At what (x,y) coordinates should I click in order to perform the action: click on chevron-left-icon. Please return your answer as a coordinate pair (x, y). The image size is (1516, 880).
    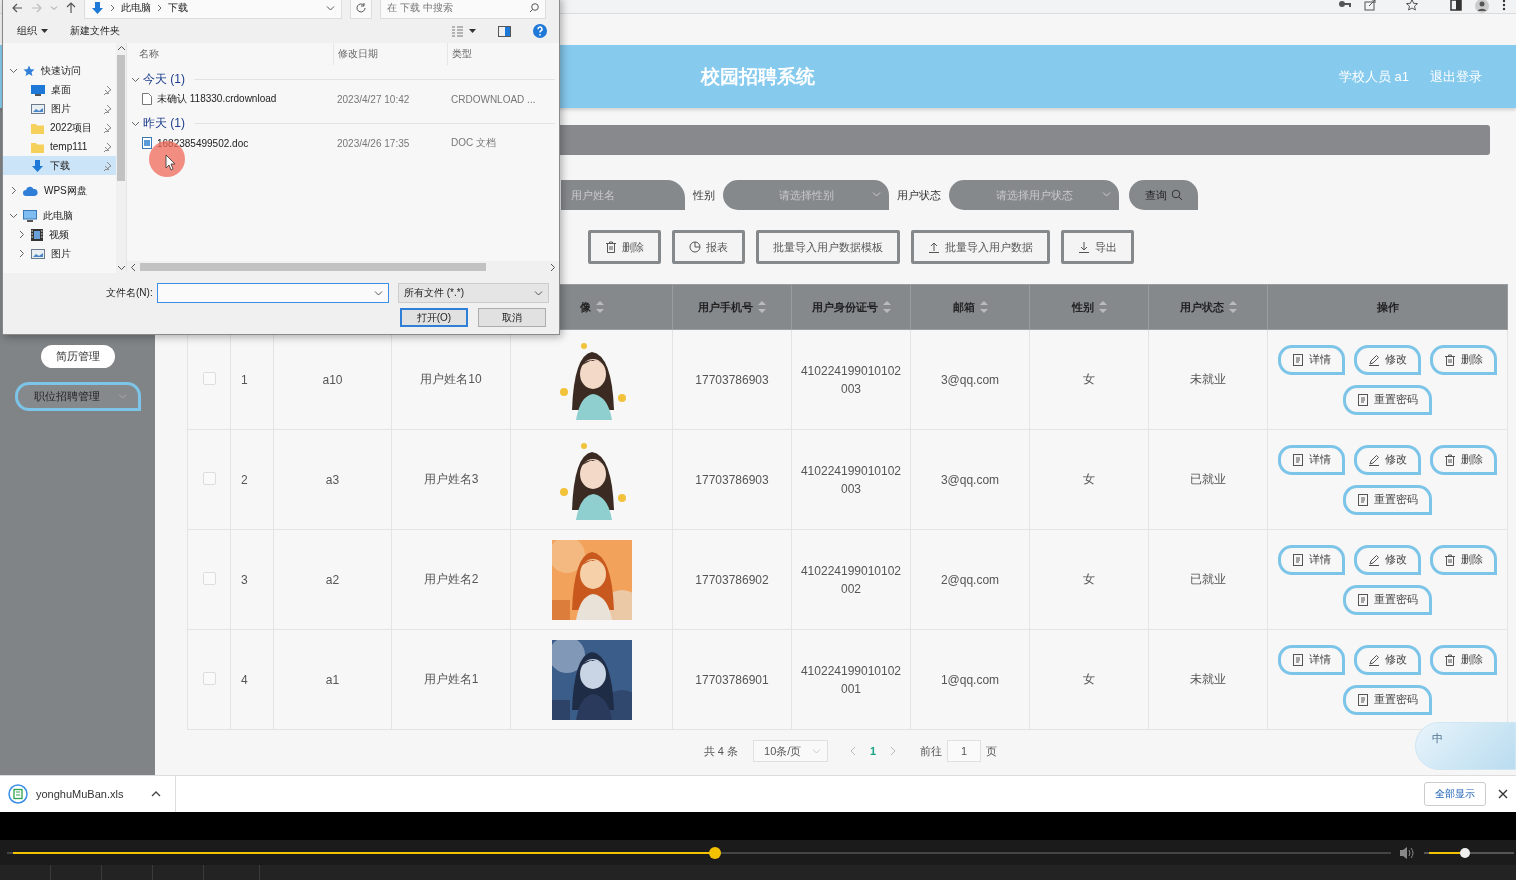
    Looking at the image, I should click on (133, 267).